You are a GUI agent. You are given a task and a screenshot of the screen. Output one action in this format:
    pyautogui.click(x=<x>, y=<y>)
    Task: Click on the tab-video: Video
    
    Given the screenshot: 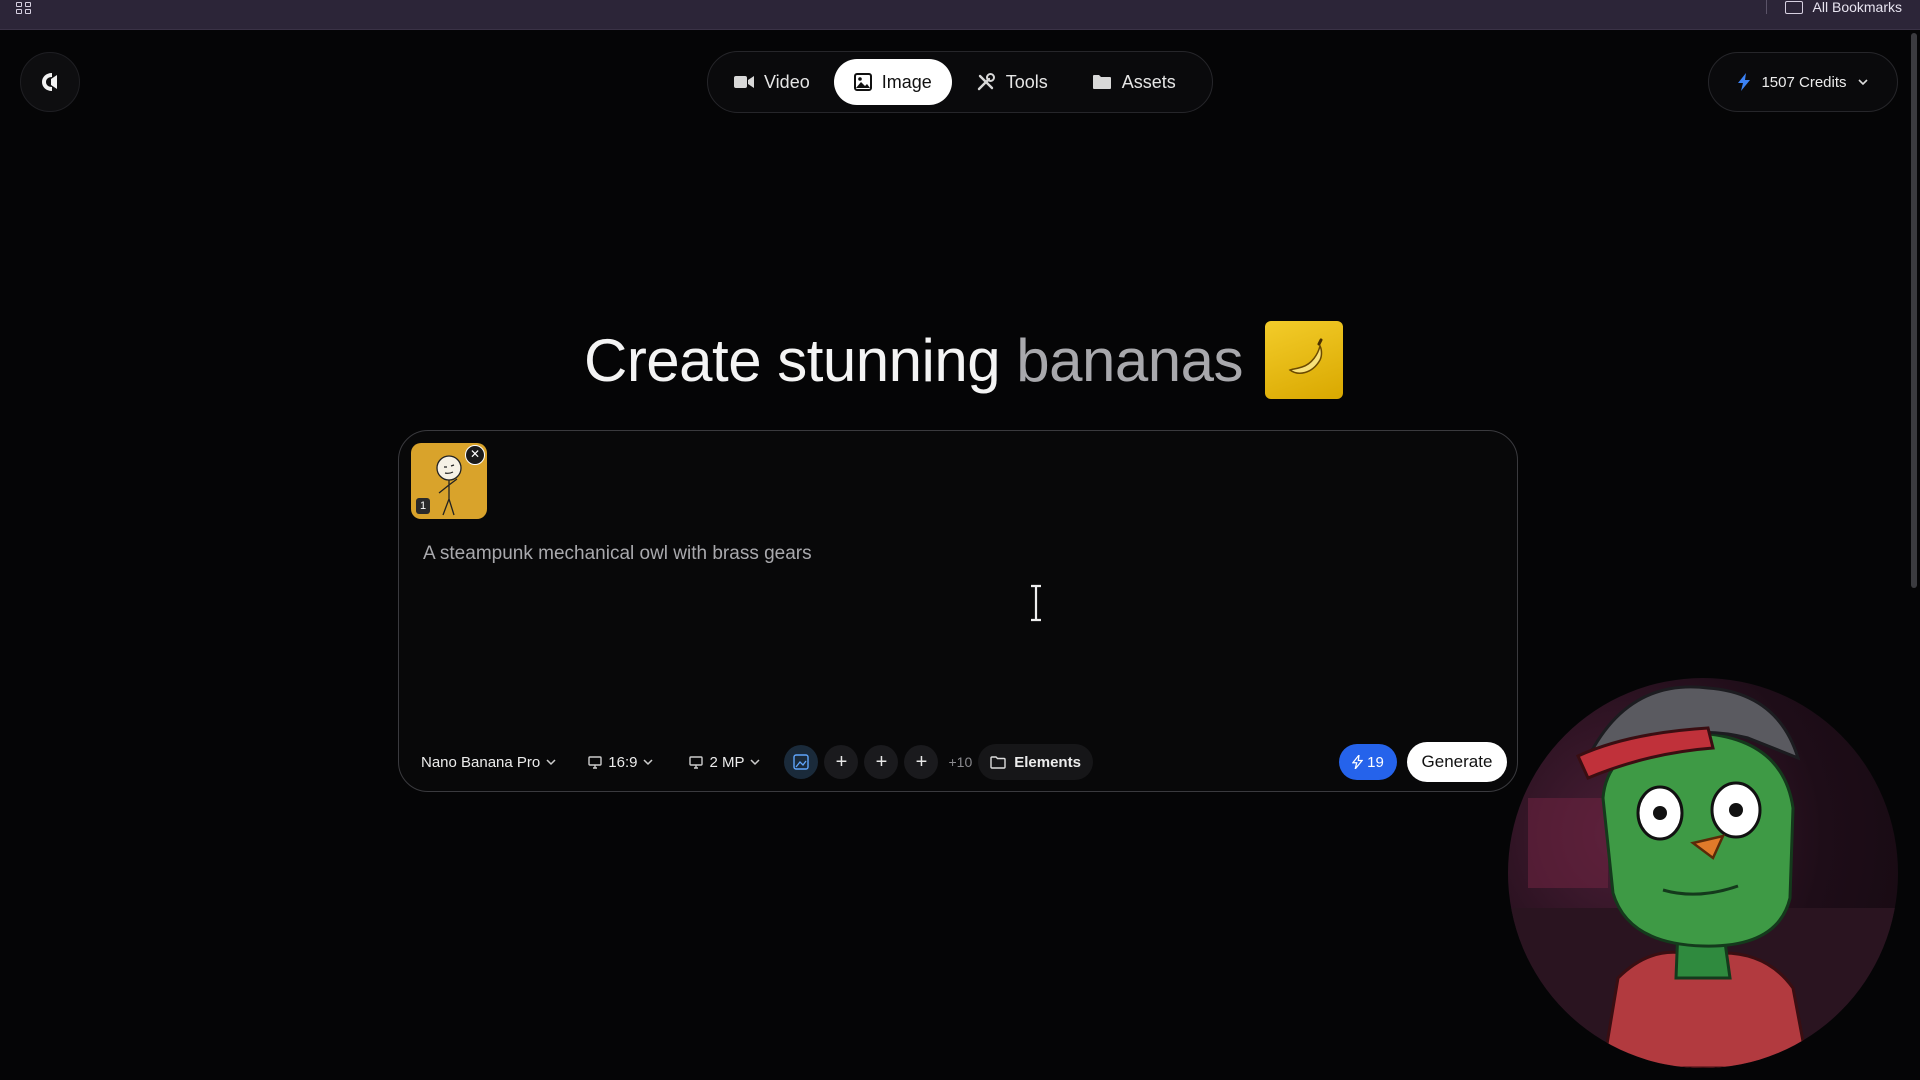 What is the action you would take?
    pyautogui.click(x=772, y=82)
    